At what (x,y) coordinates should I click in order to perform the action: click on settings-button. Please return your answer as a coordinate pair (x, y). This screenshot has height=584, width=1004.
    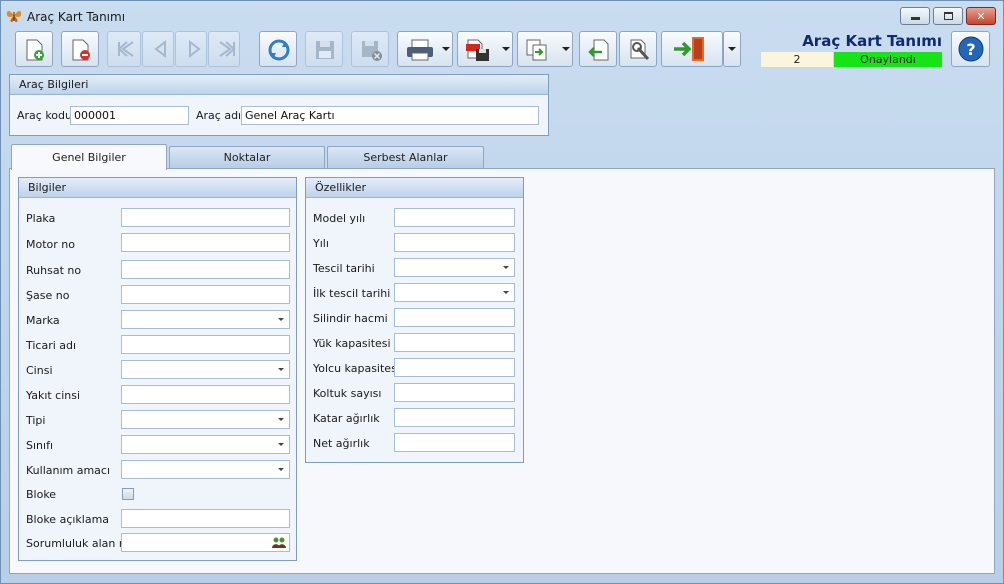
    Looking at the image, I should click on (638, 49).